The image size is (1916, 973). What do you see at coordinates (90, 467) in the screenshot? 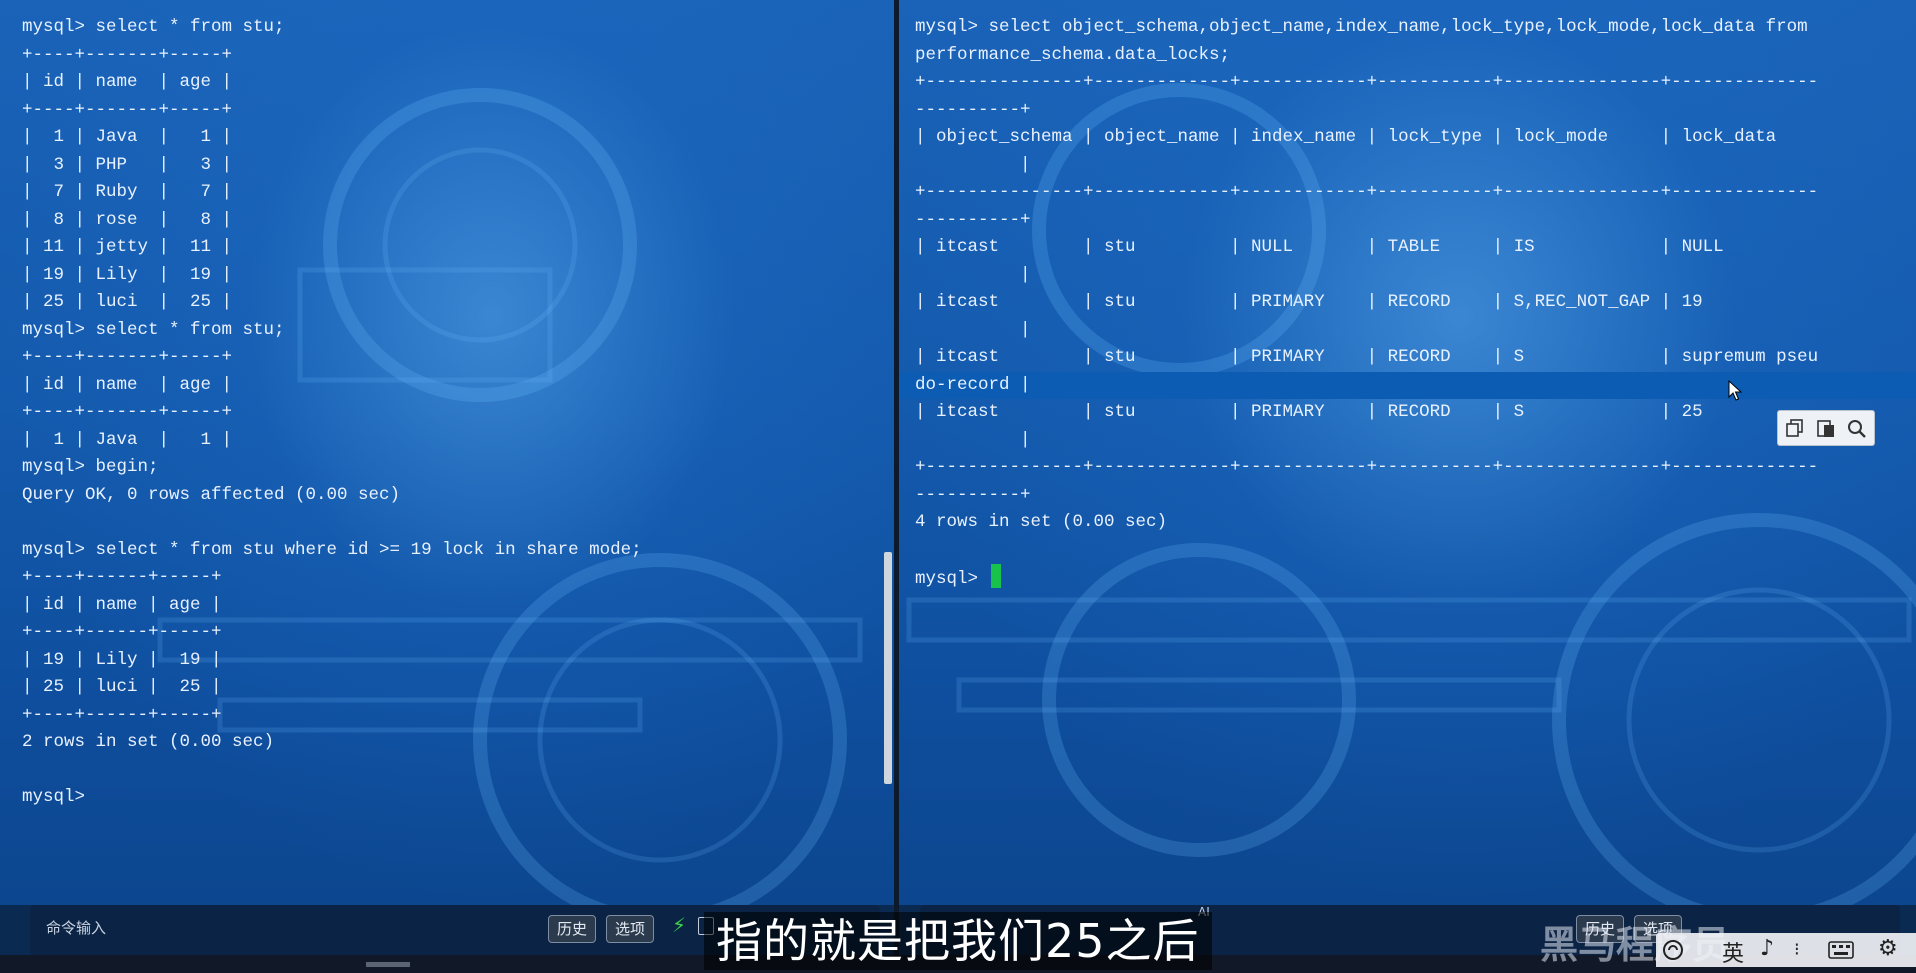
I see `terminal-line: mysql> begin;` at bounding box center [90, 467].